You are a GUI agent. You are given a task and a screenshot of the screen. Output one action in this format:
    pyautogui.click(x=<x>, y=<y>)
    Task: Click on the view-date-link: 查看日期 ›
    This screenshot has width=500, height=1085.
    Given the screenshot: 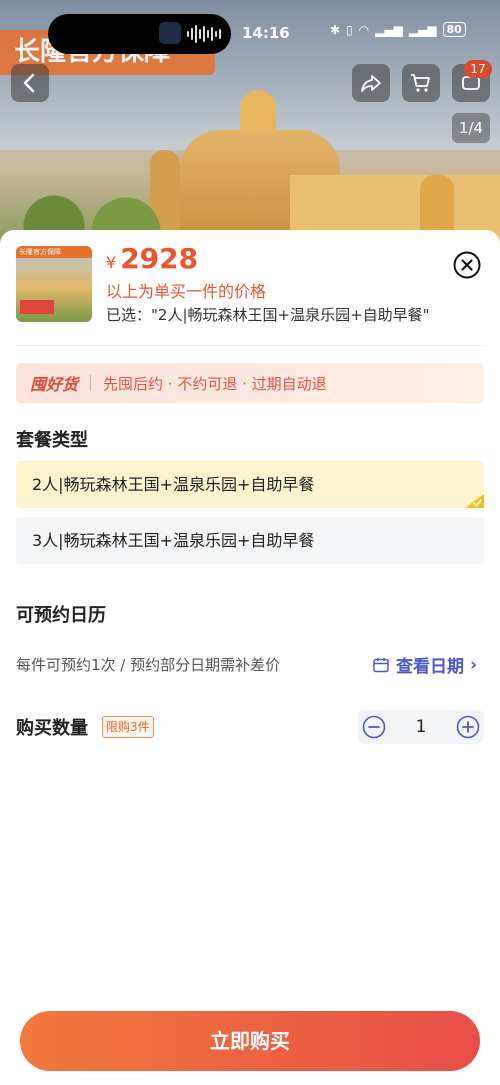 What is the action you would take?
    pyautogui.click(x=424, y=664)
    